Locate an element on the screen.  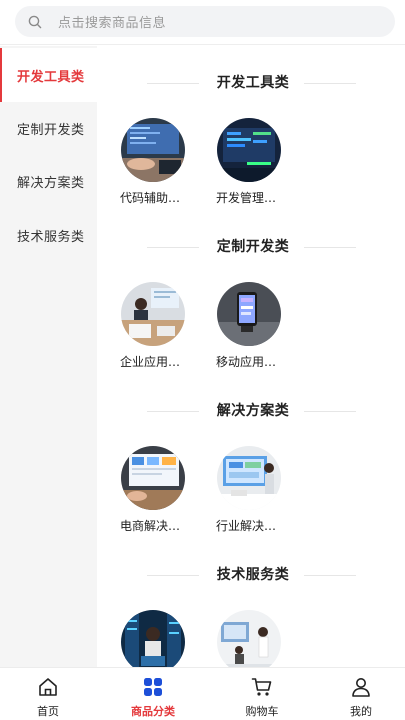
sidebar-item-label: 开发工具类 is located at coordinates (51, 77).